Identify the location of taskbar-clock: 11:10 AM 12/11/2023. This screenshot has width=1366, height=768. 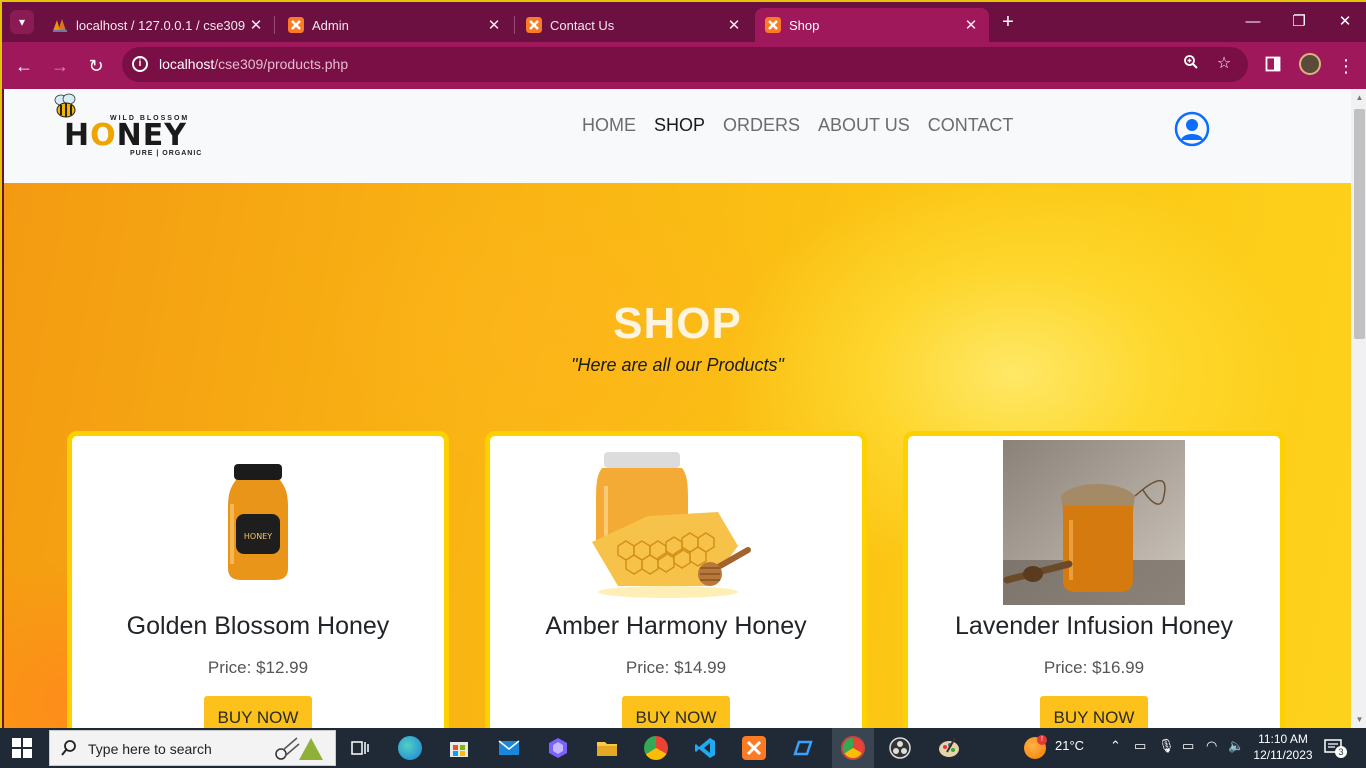
(1283, 747).